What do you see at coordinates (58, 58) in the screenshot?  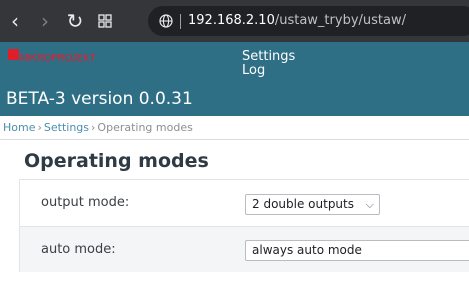 I see `logo-text: MIKROPROJEKT` at bounding box center [58, 58].